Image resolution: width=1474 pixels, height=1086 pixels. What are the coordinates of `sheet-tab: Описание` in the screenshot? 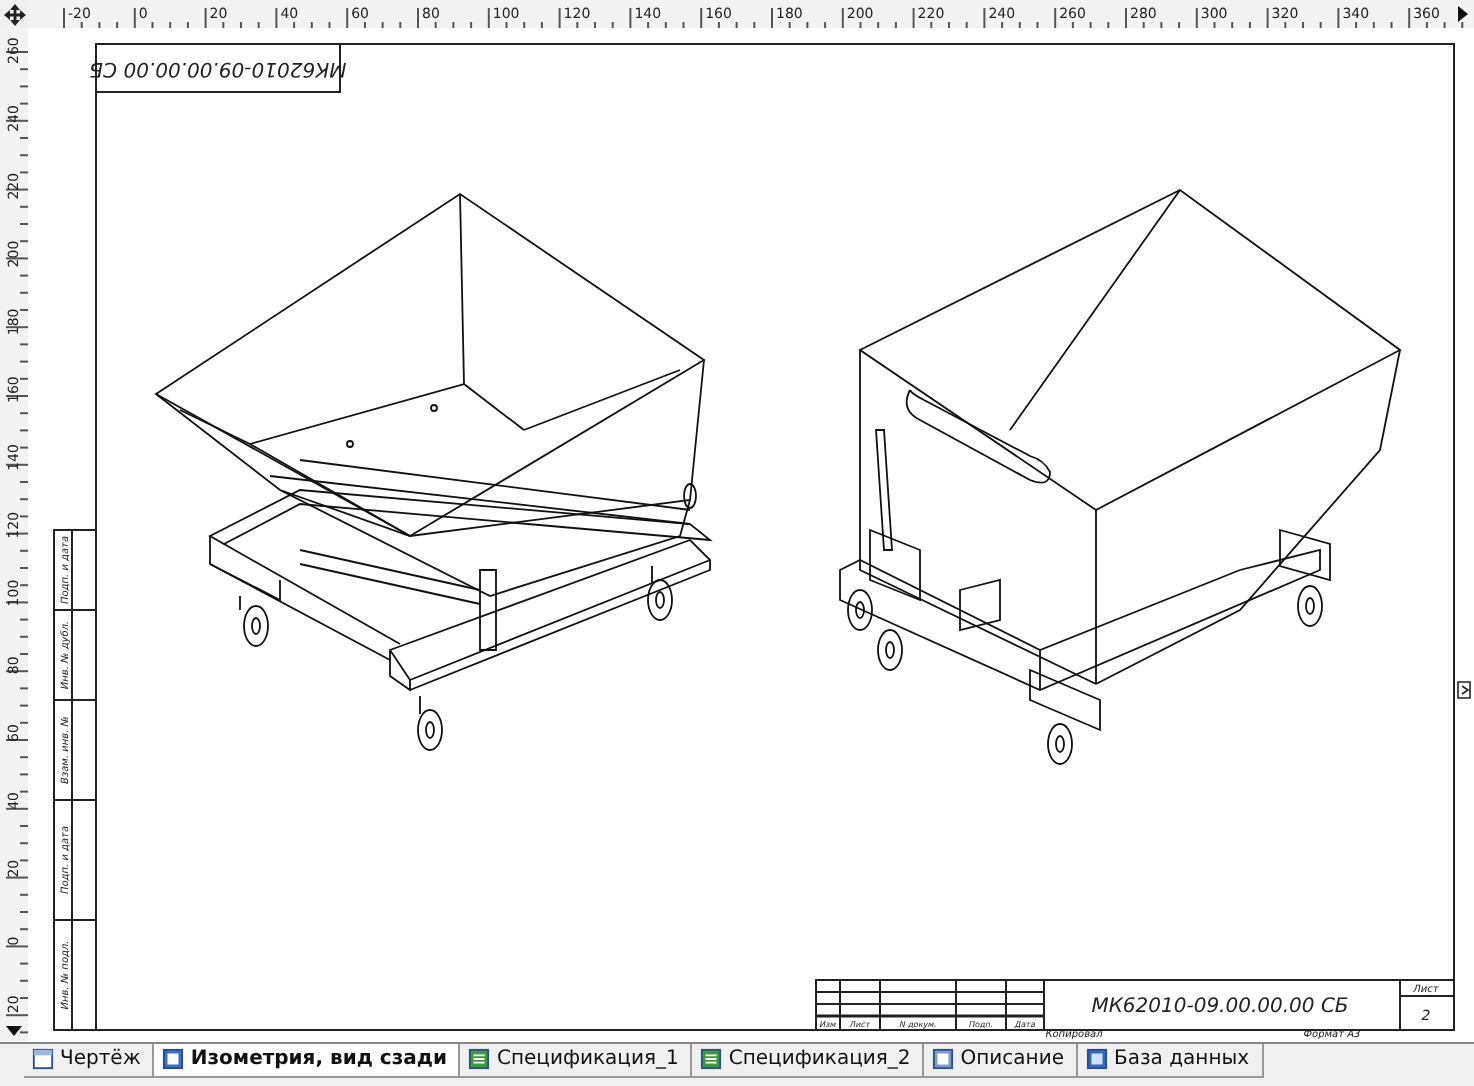 It's located at (1001, 1061).